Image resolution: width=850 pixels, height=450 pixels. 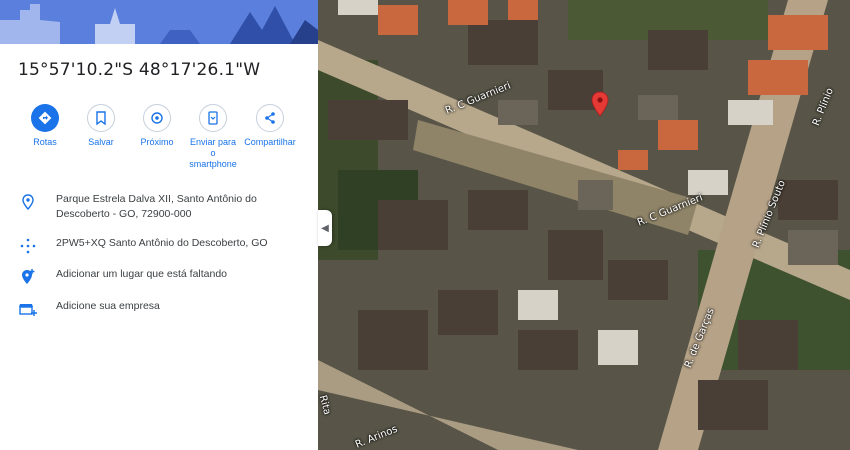 I want to click on directions-icon, so click(x=45, y=118).